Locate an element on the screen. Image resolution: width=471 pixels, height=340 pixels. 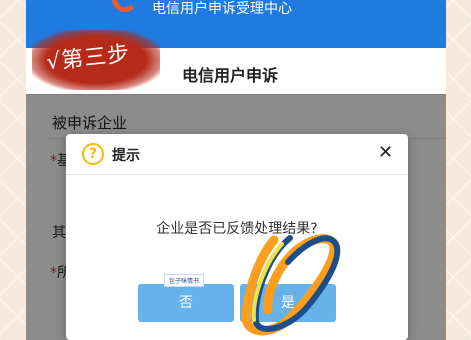
dialog-title: 提示 is located at coordinates (126, 156).